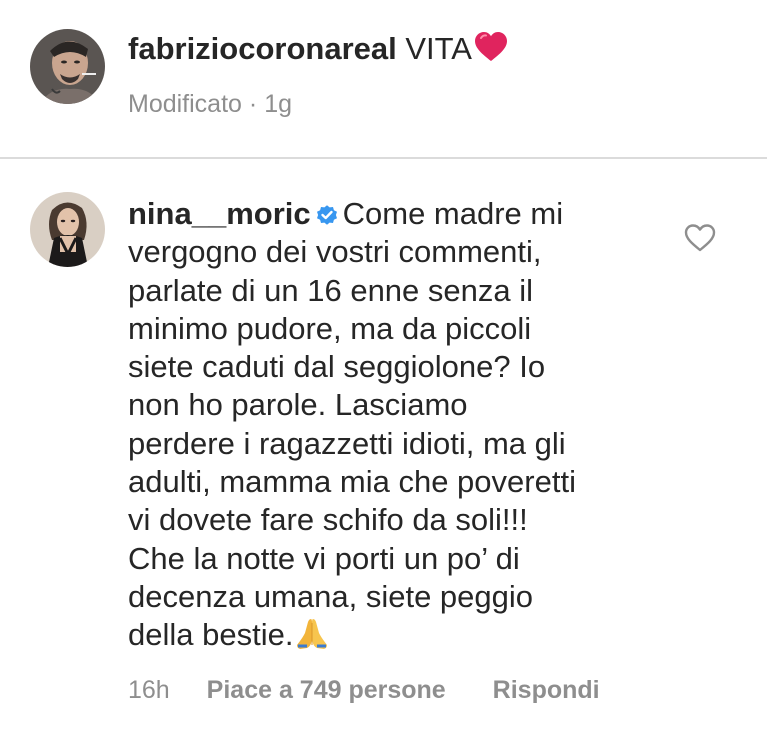  What do you see at coordinates (331, 290) in the screenshot?
I see `comment-line: parlate di un 16 enne senza il` at bounding box center [331, 290].